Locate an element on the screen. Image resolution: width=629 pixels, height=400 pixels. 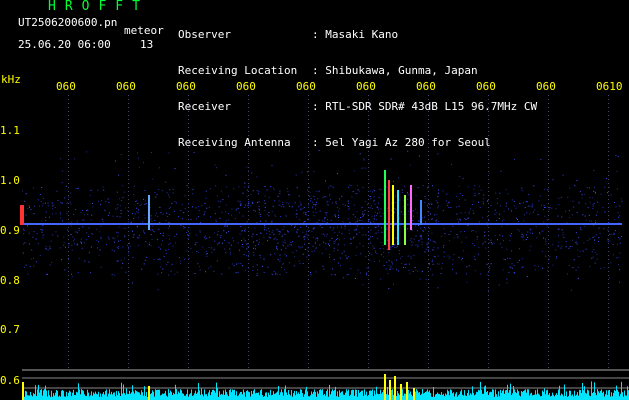
level-spike is located at coordinates (149, 393).